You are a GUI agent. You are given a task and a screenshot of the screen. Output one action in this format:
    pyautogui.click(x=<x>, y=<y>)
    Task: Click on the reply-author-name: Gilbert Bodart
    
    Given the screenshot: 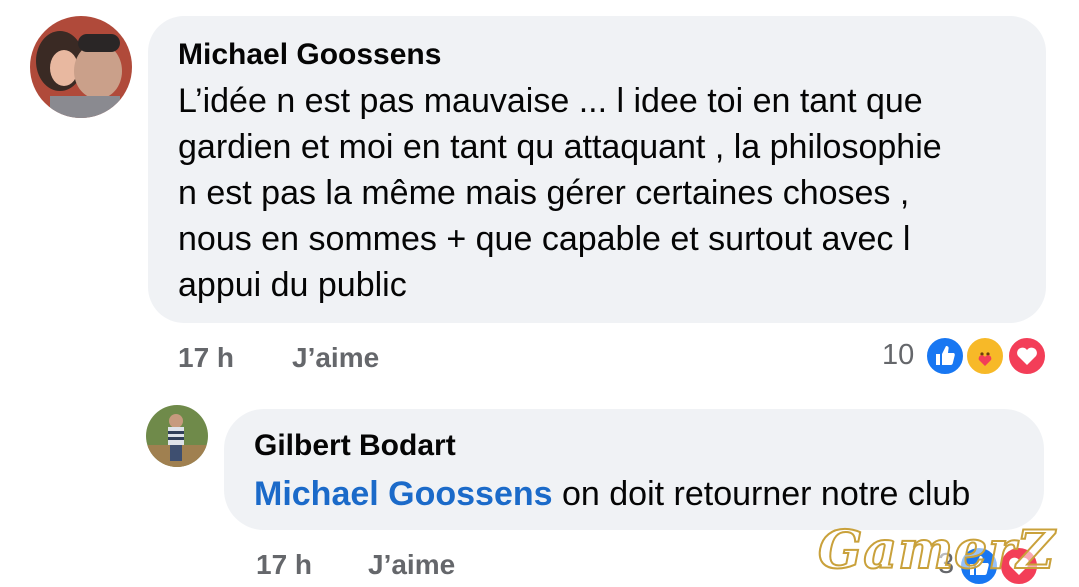 What is the action you would take?
    pyautogui.click(x=355, y=446)
    